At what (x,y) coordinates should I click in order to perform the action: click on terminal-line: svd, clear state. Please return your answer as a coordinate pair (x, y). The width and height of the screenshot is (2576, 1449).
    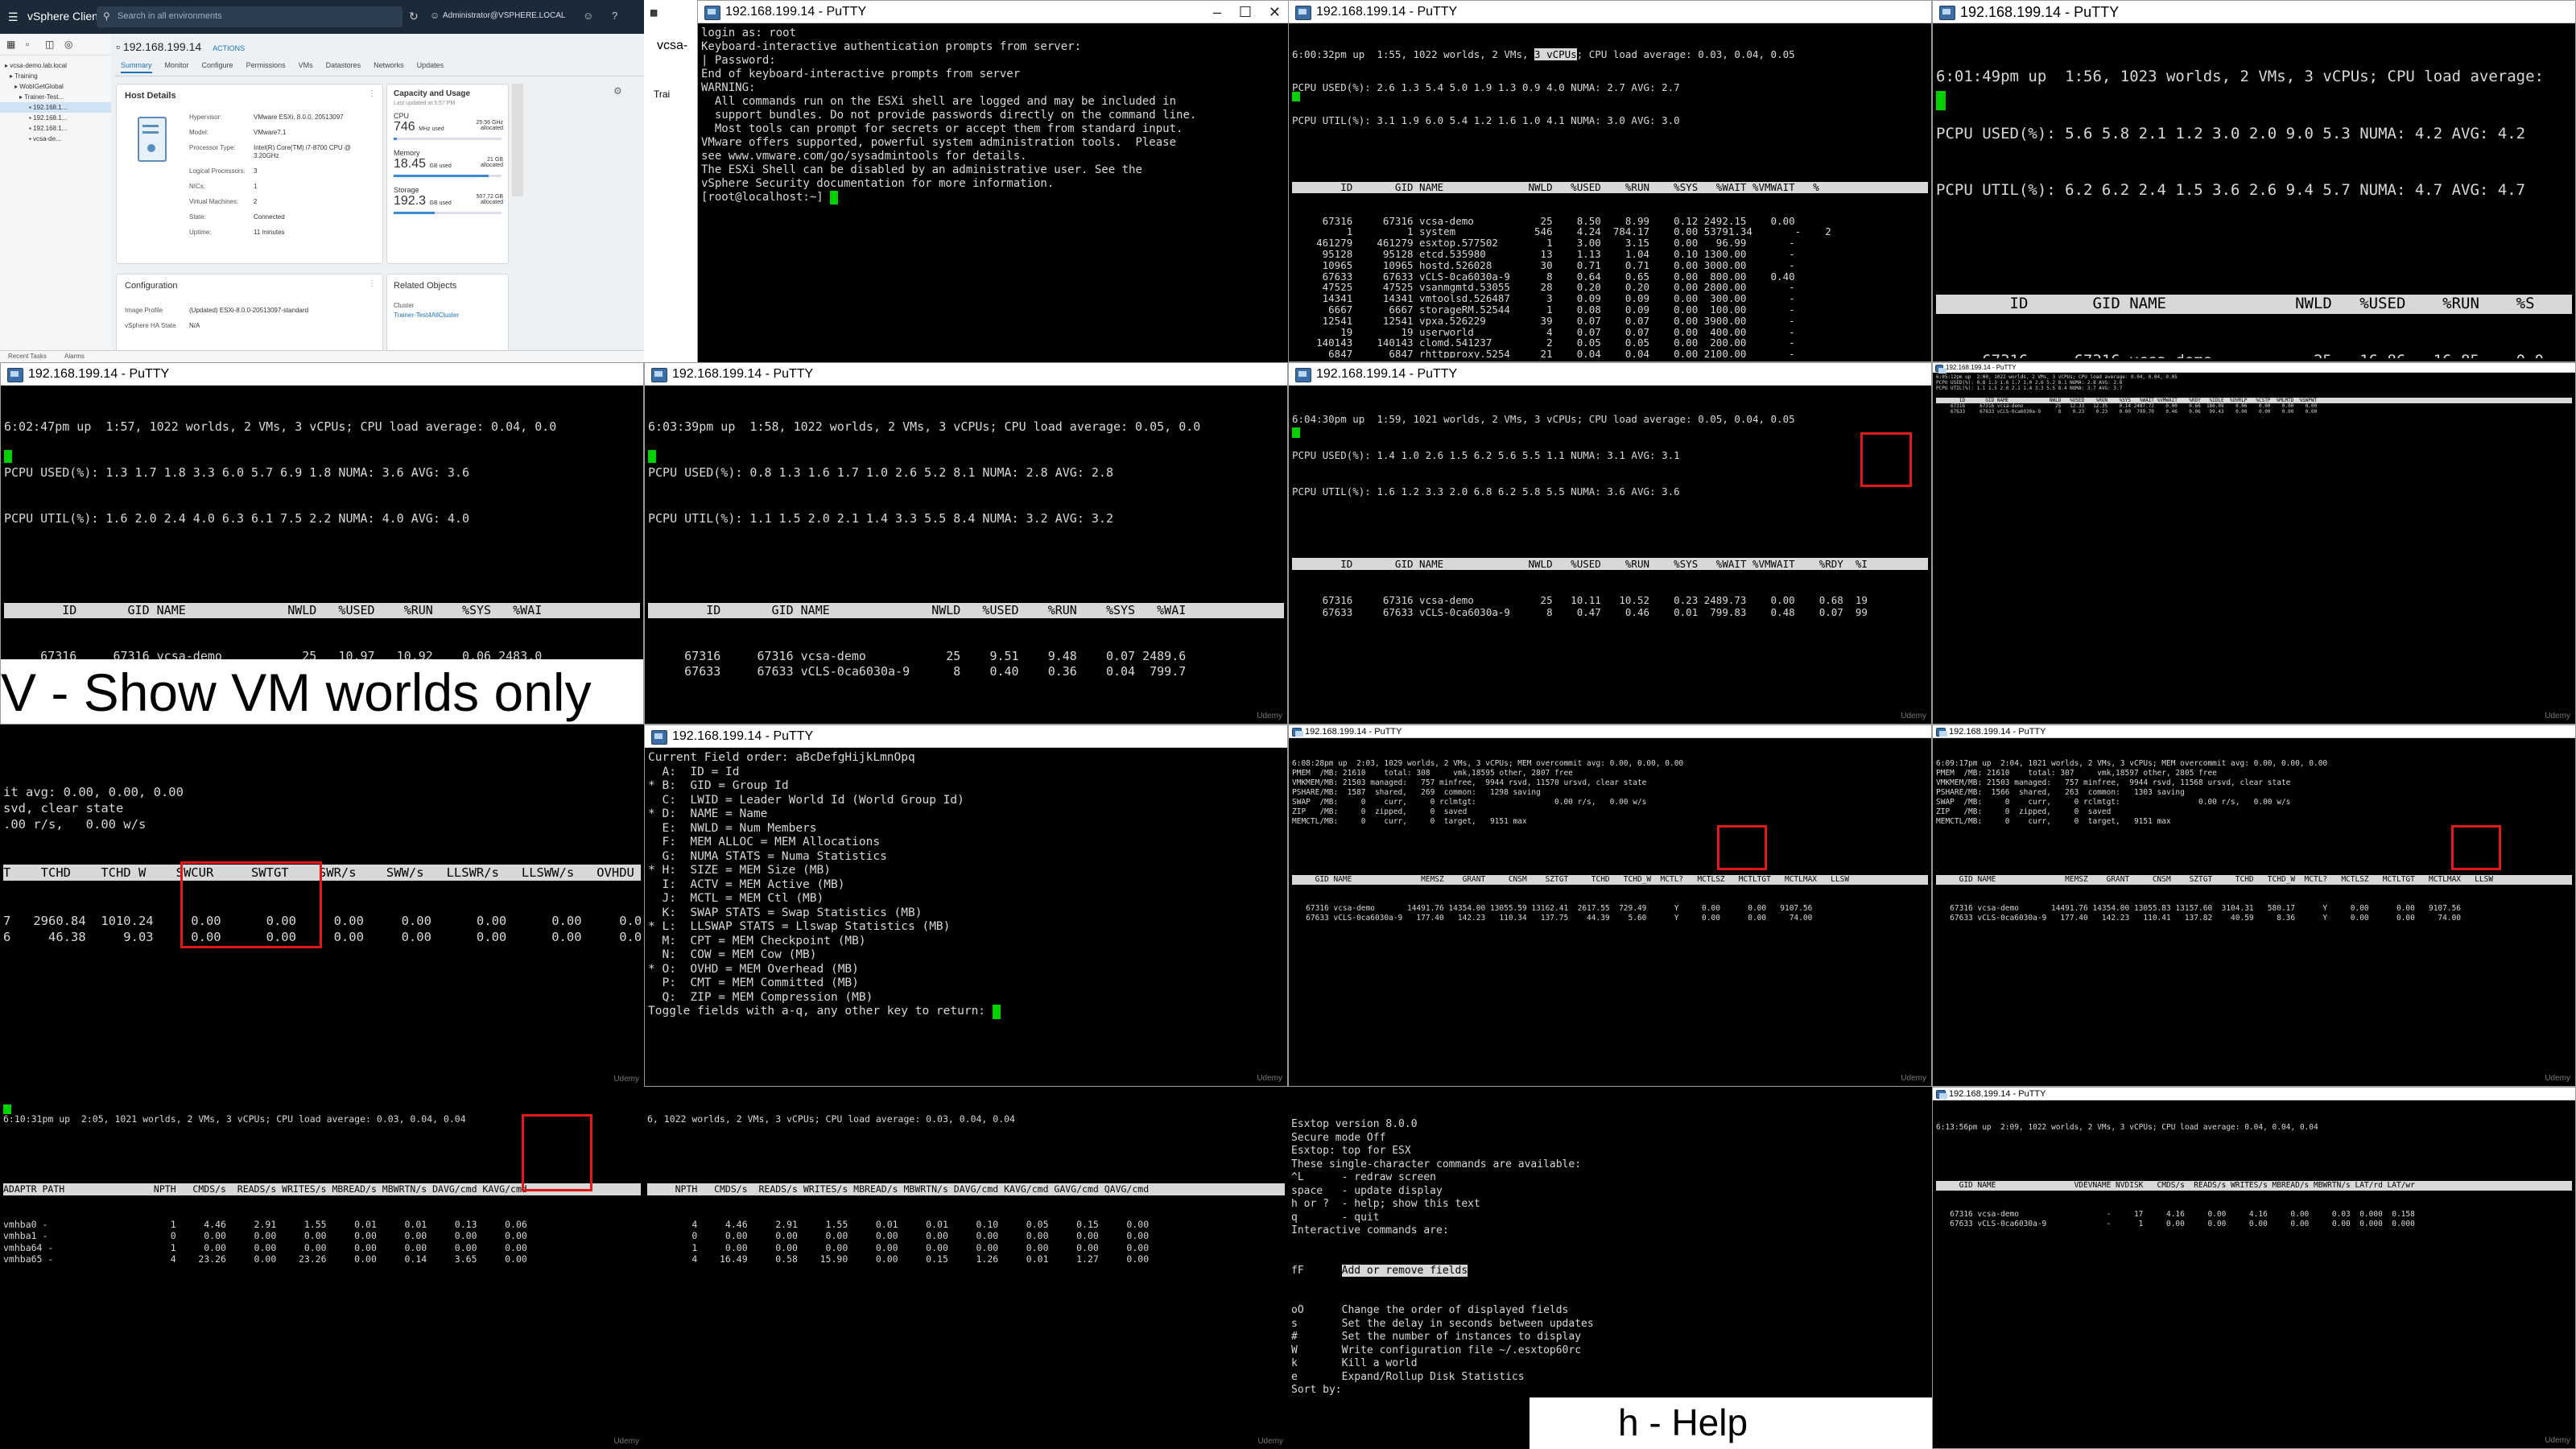
    Looking at the image, I should click on (63, 808).